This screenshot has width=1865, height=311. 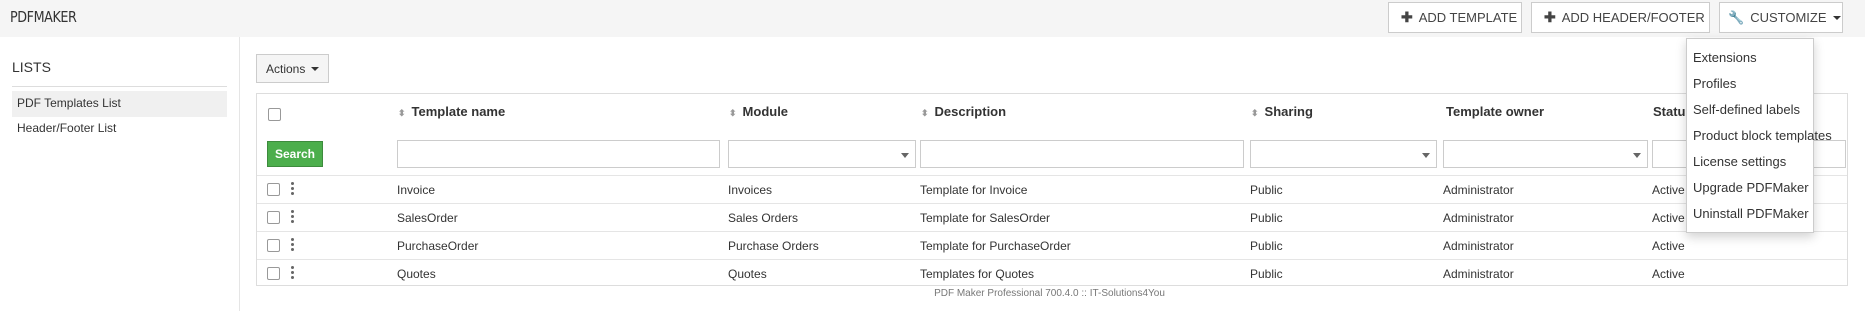 What do you see at coordinates (43, 17) in the screenshot?
I see `app-title: PDFMAKER` at bounding box center [43, 17].